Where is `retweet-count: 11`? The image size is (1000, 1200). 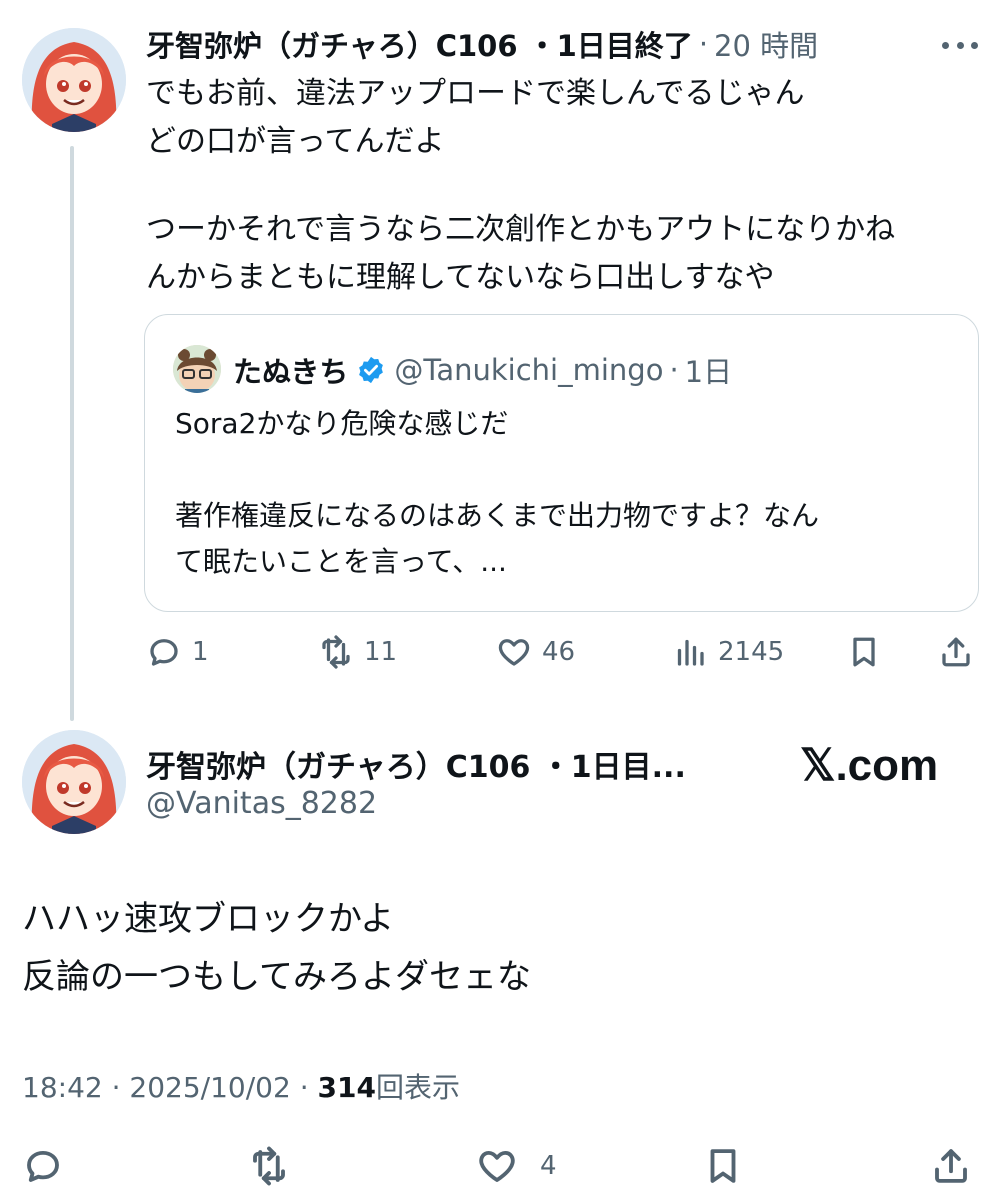
retweet-count: 11 is located at coordinates (381, 652).